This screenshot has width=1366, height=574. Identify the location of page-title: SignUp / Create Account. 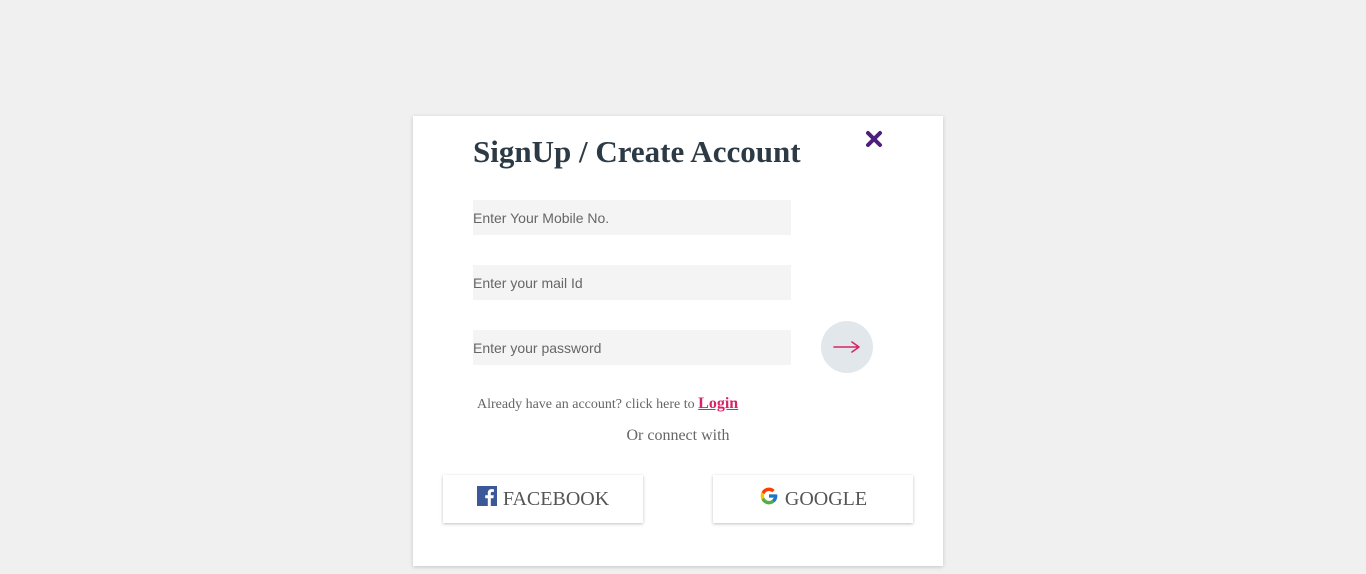
(637, 151).